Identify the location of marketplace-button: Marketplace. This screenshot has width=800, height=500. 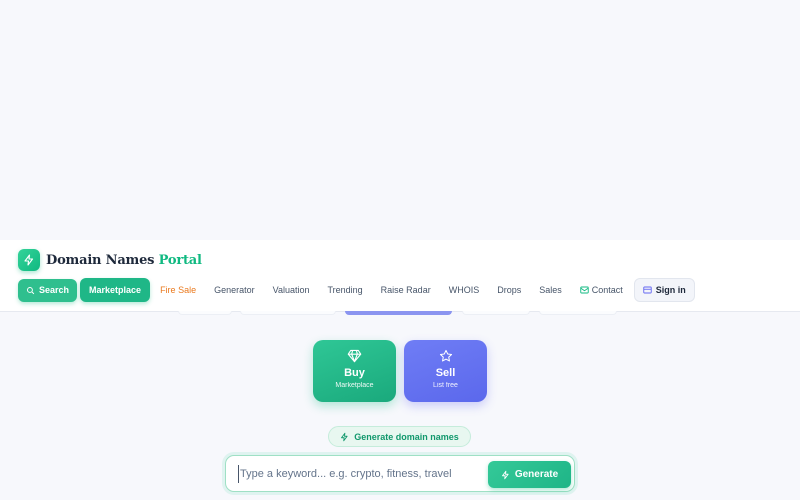
(115, 290).